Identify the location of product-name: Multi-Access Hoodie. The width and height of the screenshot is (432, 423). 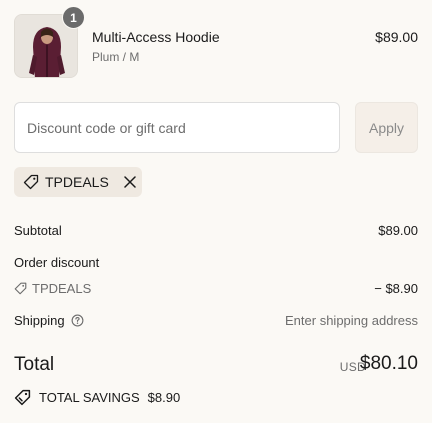
(156, 37).